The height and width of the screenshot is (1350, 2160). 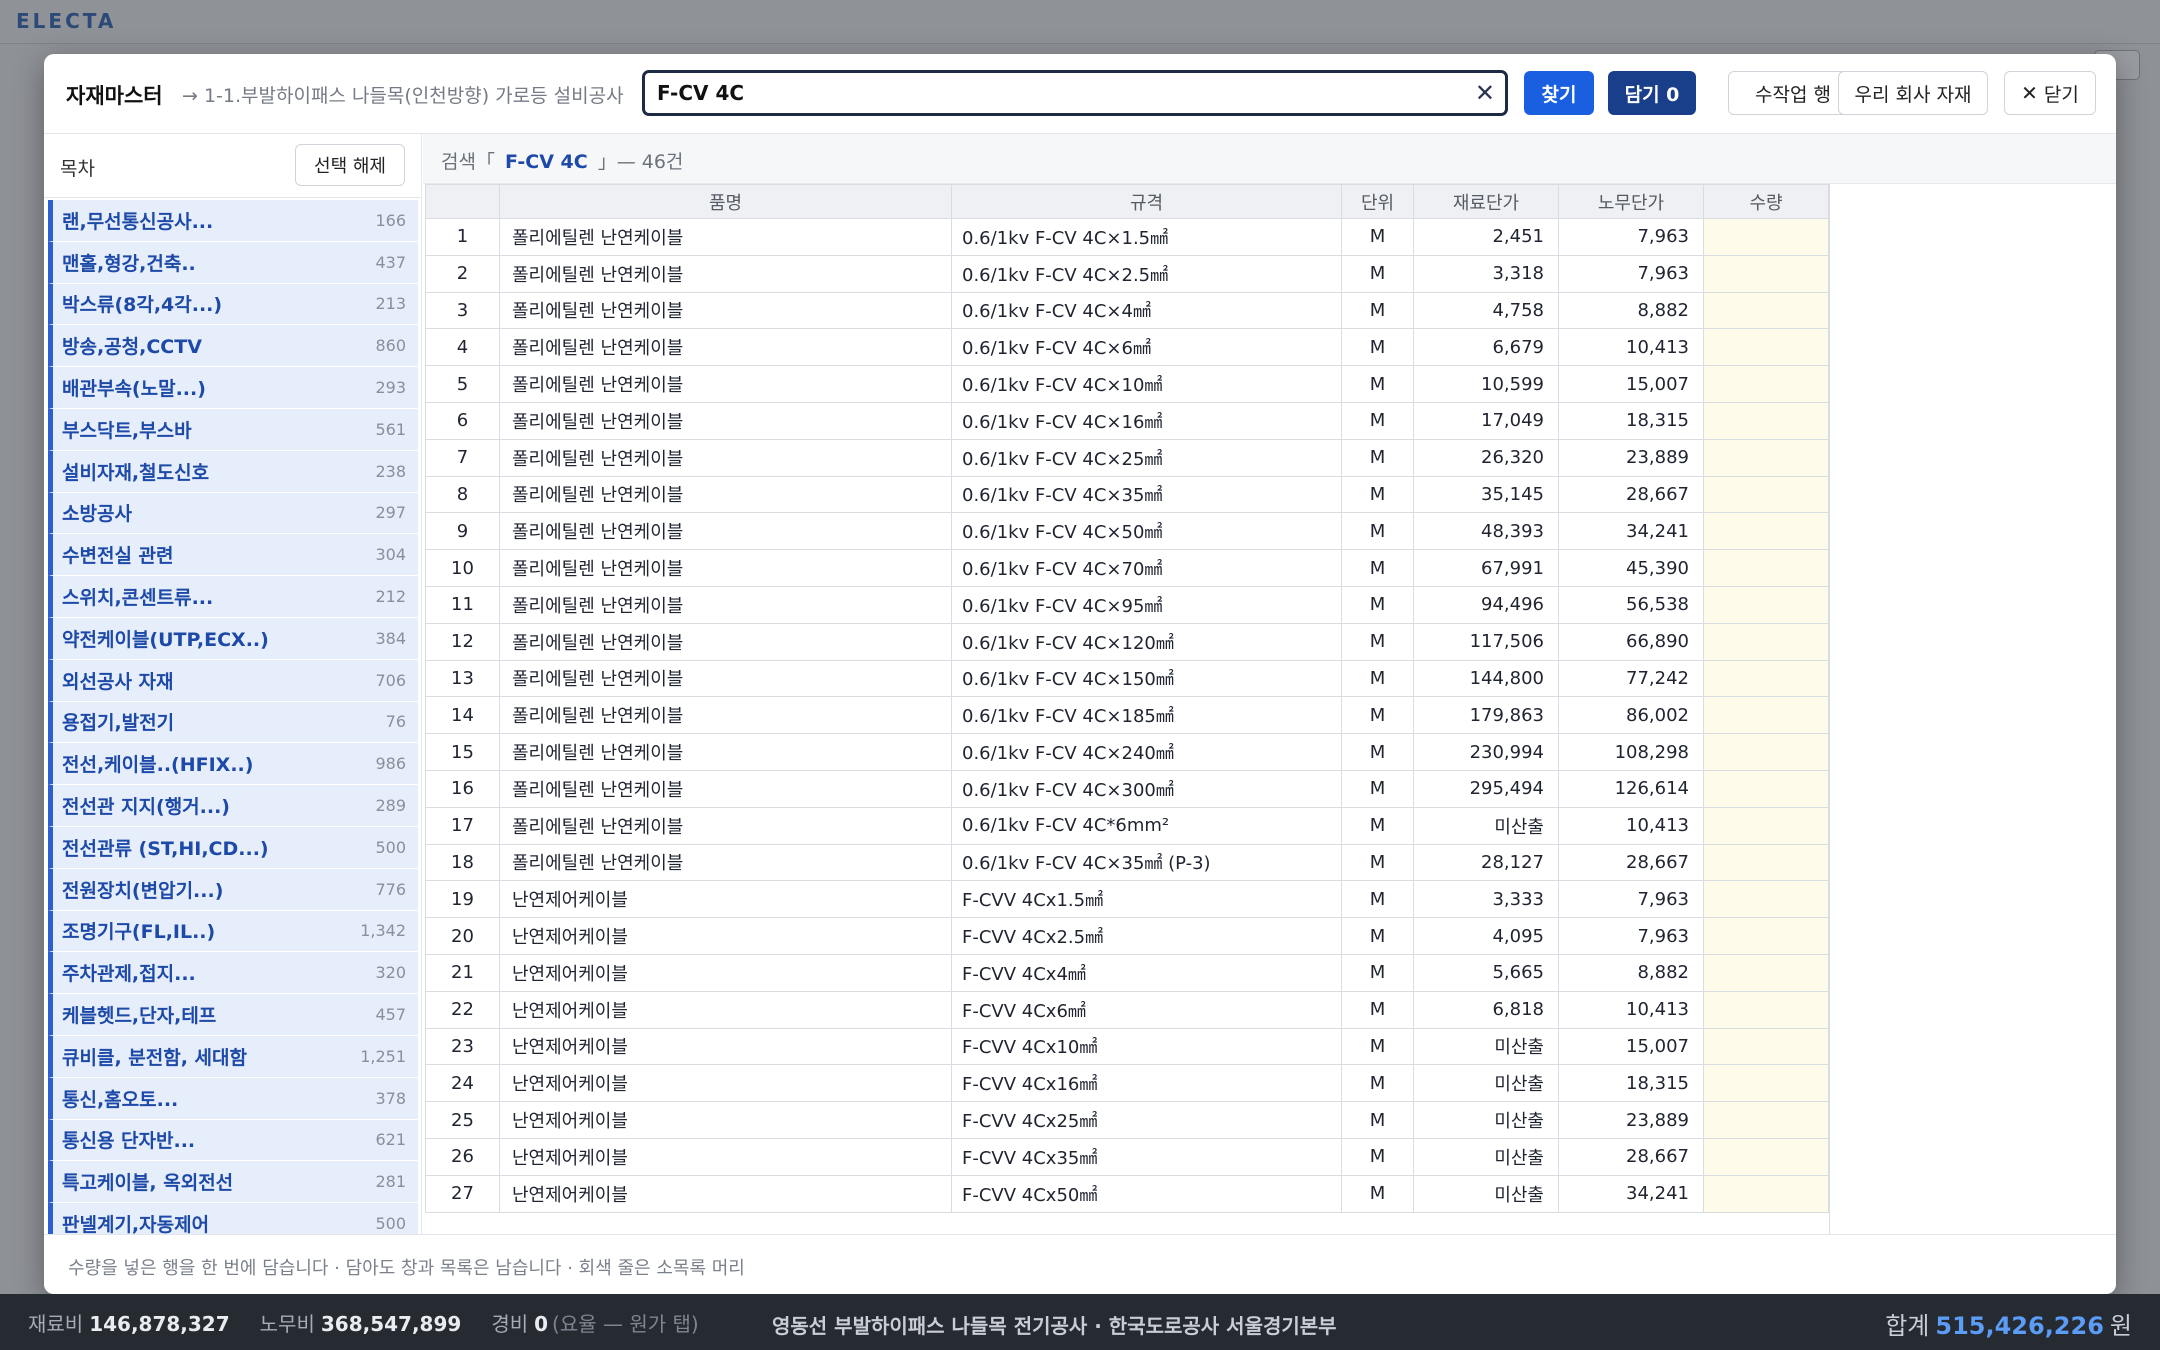 What do you see at coordinates (233, 513) in the screenshot?
I see `sidebar-item: 소방공사 297` at bounding box center [233, 513].